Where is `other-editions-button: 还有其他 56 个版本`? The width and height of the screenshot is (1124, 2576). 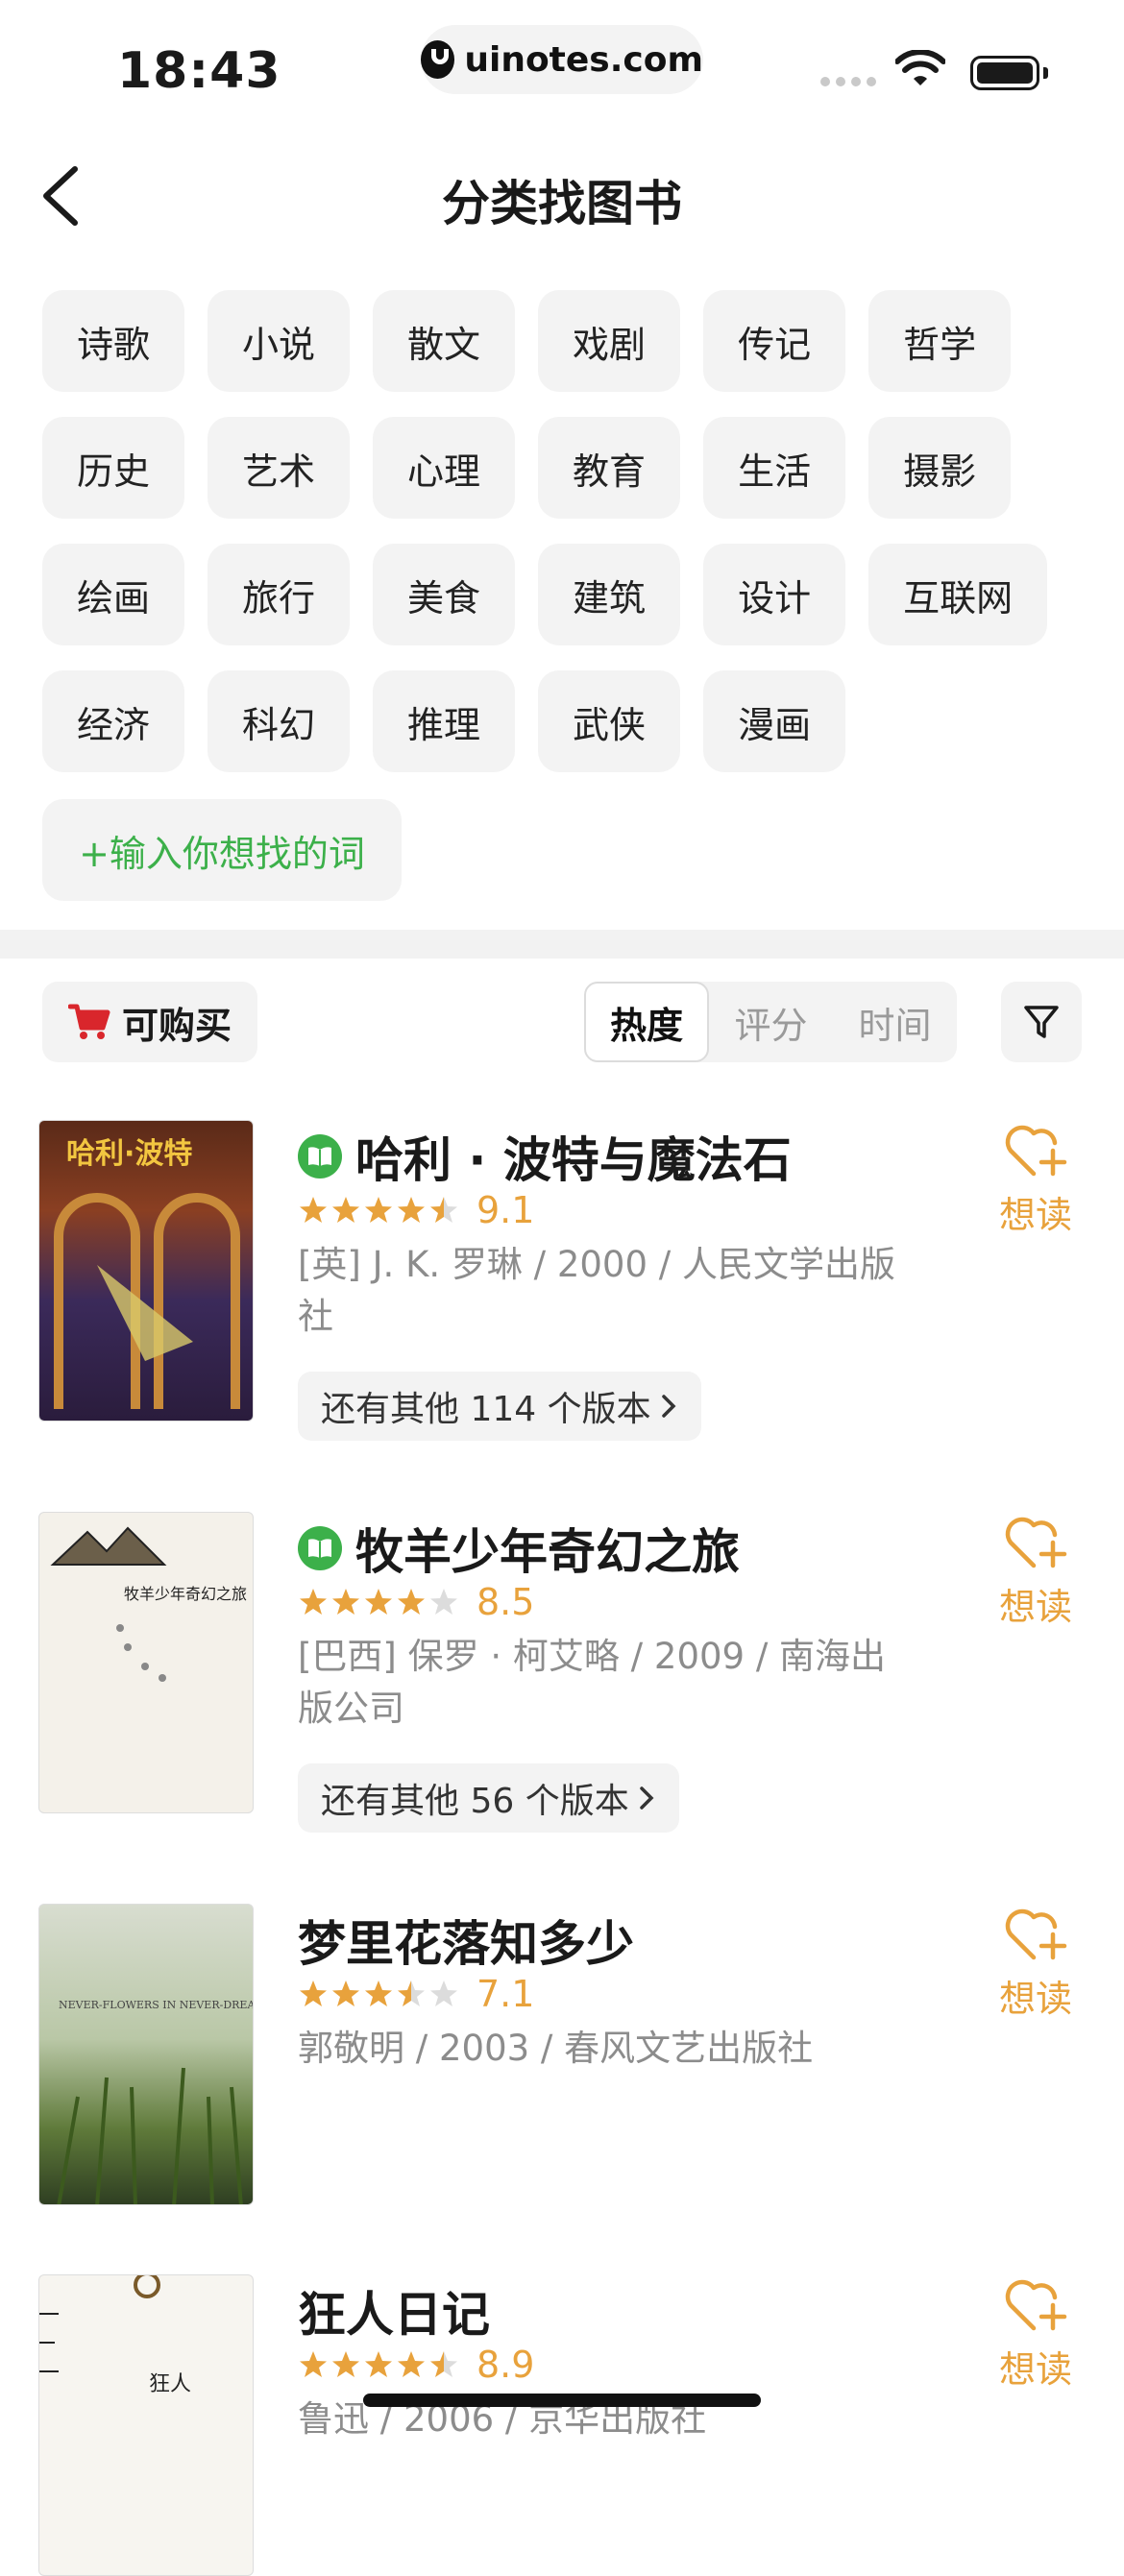
other-editions-button: 还有其他 56 个版本 is located at coordinates (488, 1798).